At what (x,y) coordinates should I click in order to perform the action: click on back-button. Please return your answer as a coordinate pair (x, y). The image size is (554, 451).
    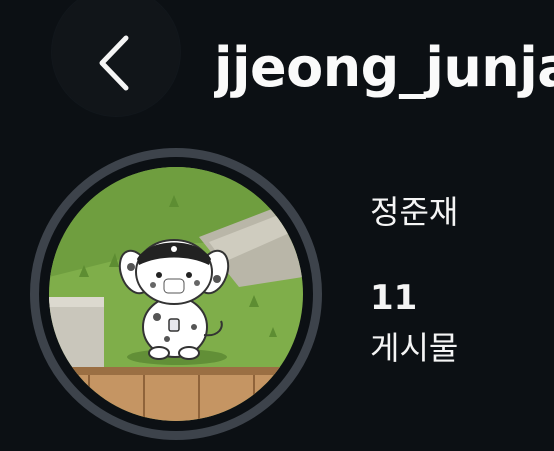
    Looking at the image, I should click on (116, 58).